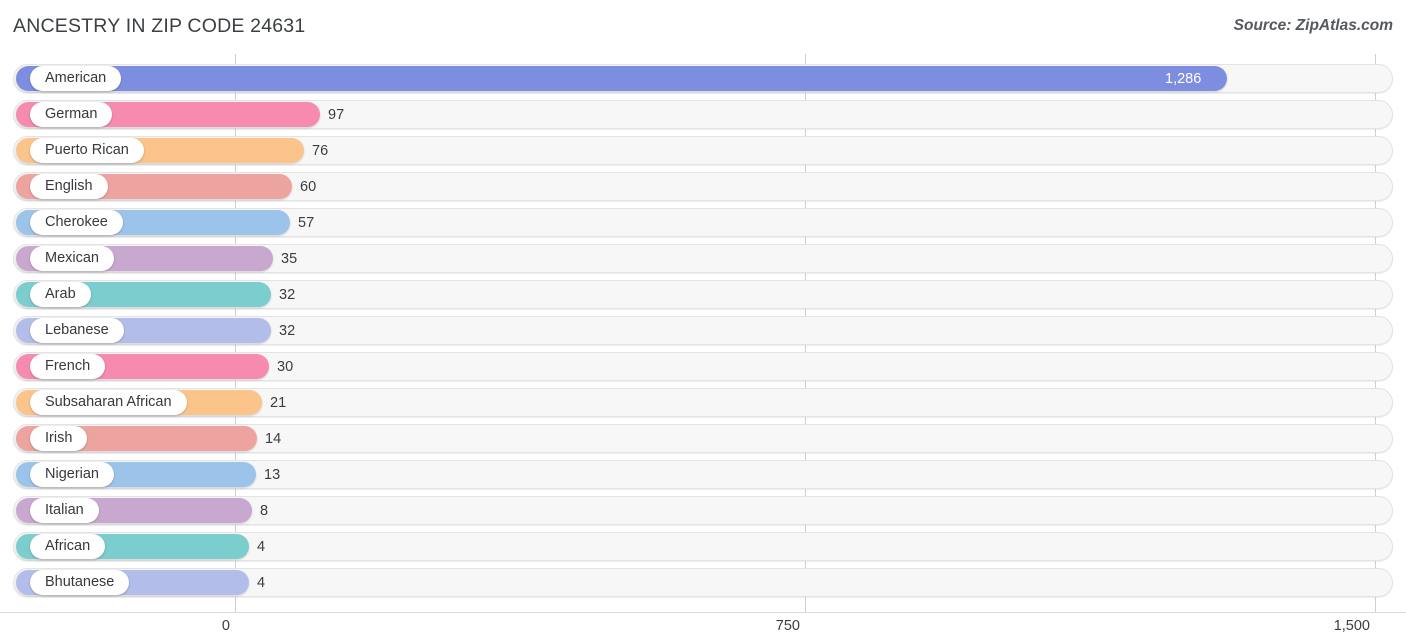  I want to click on x-axis: 0 750 1,500, so click(703, 628).